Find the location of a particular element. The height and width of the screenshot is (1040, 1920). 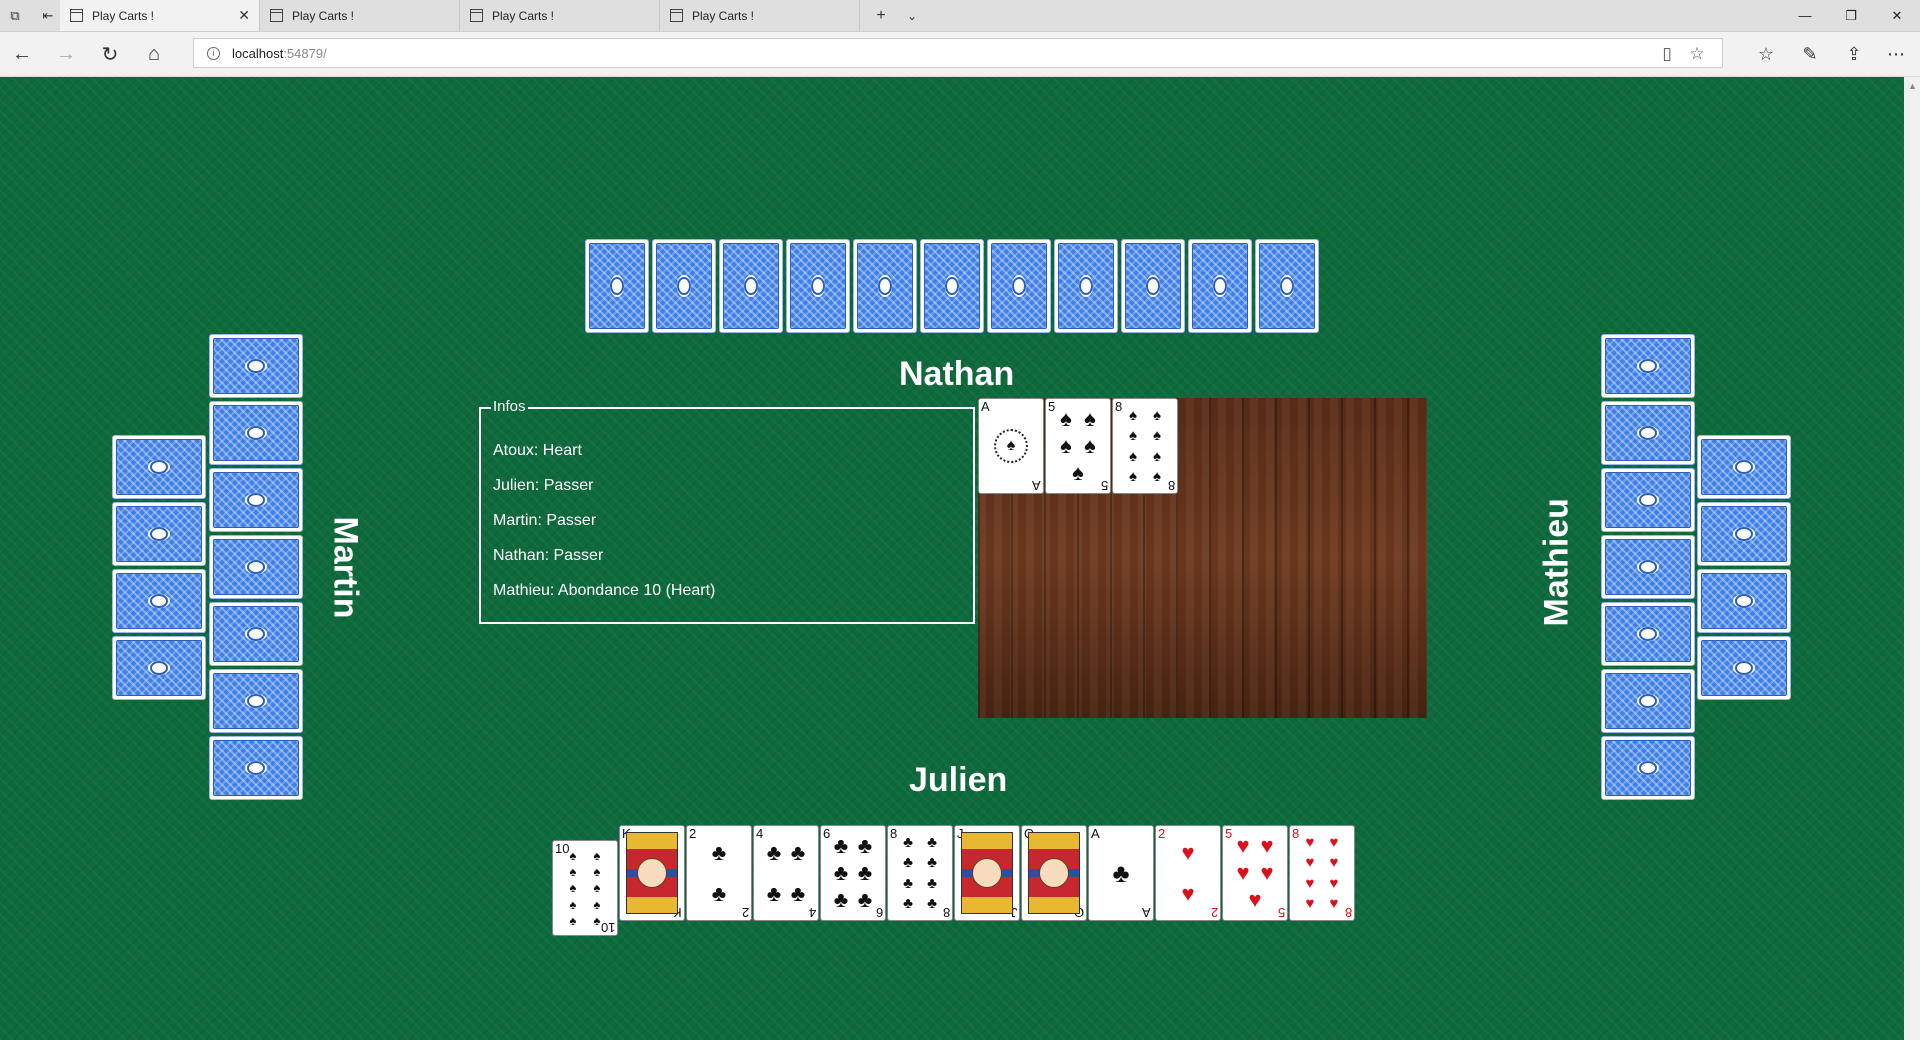

close-window-icon: ✕ is located at coordinates (1897, 15).